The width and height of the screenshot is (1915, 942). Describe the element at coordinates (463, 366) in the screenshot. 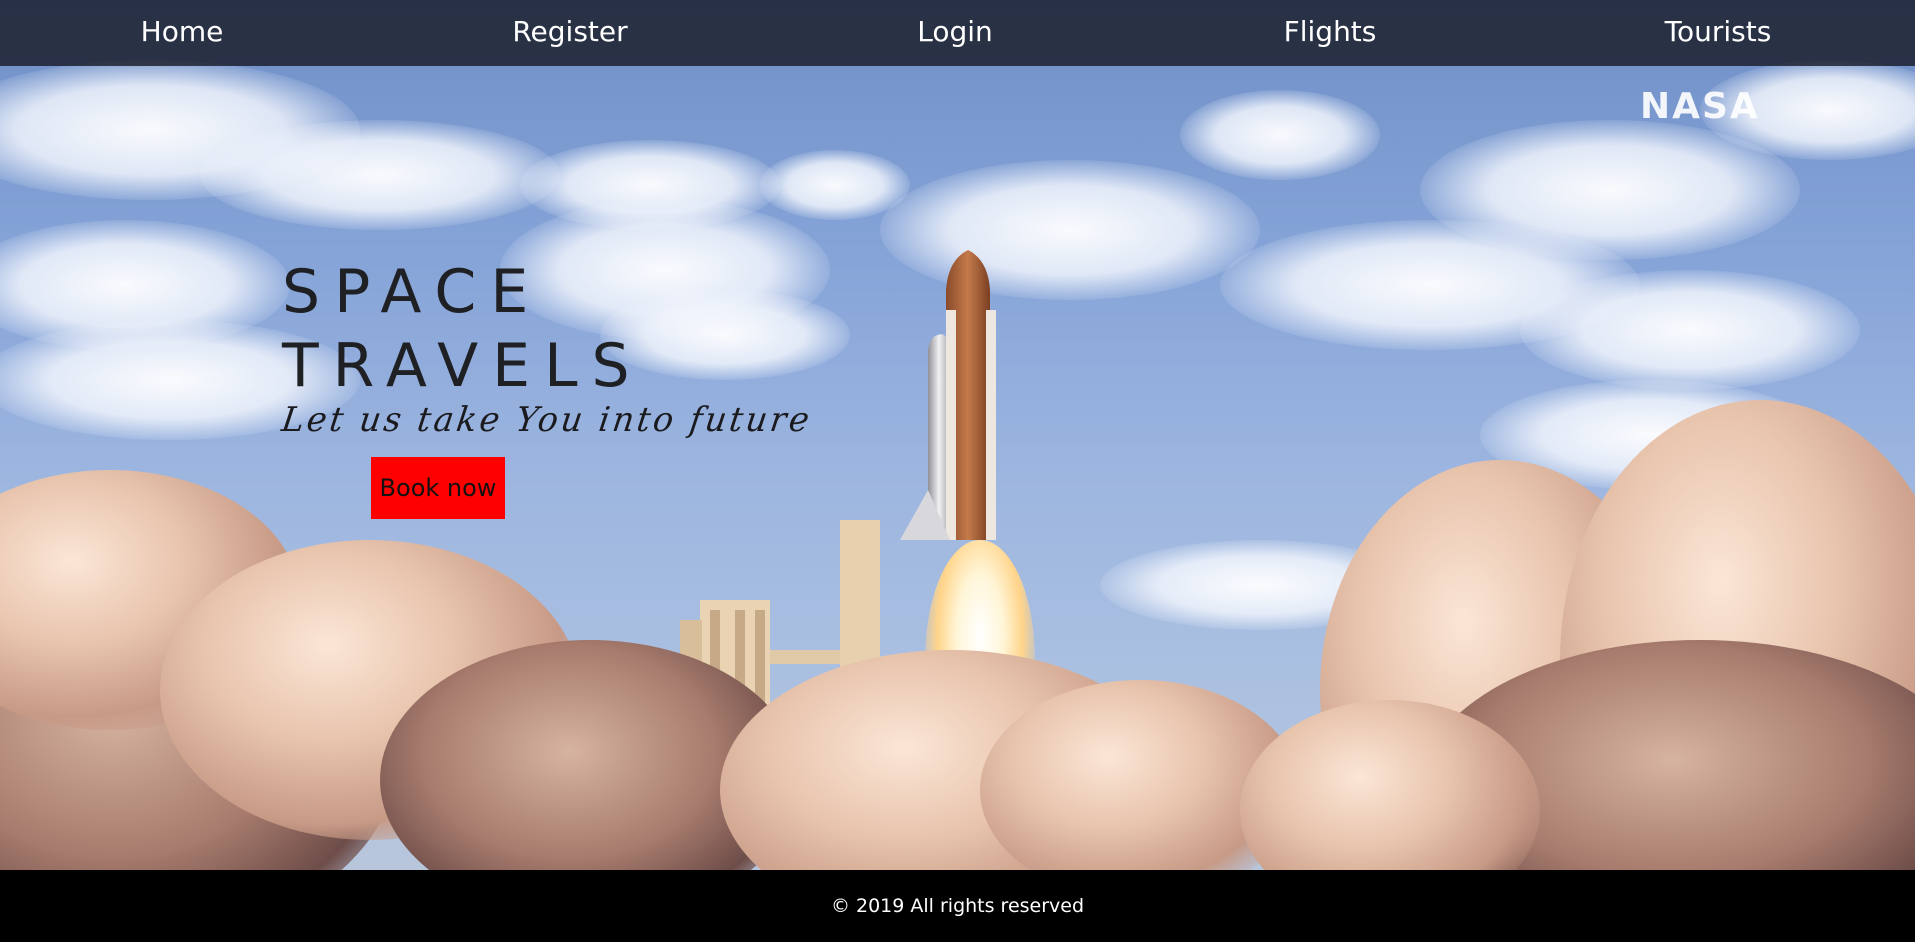

I see `hero-title-line2: TRAVELS` at that location.